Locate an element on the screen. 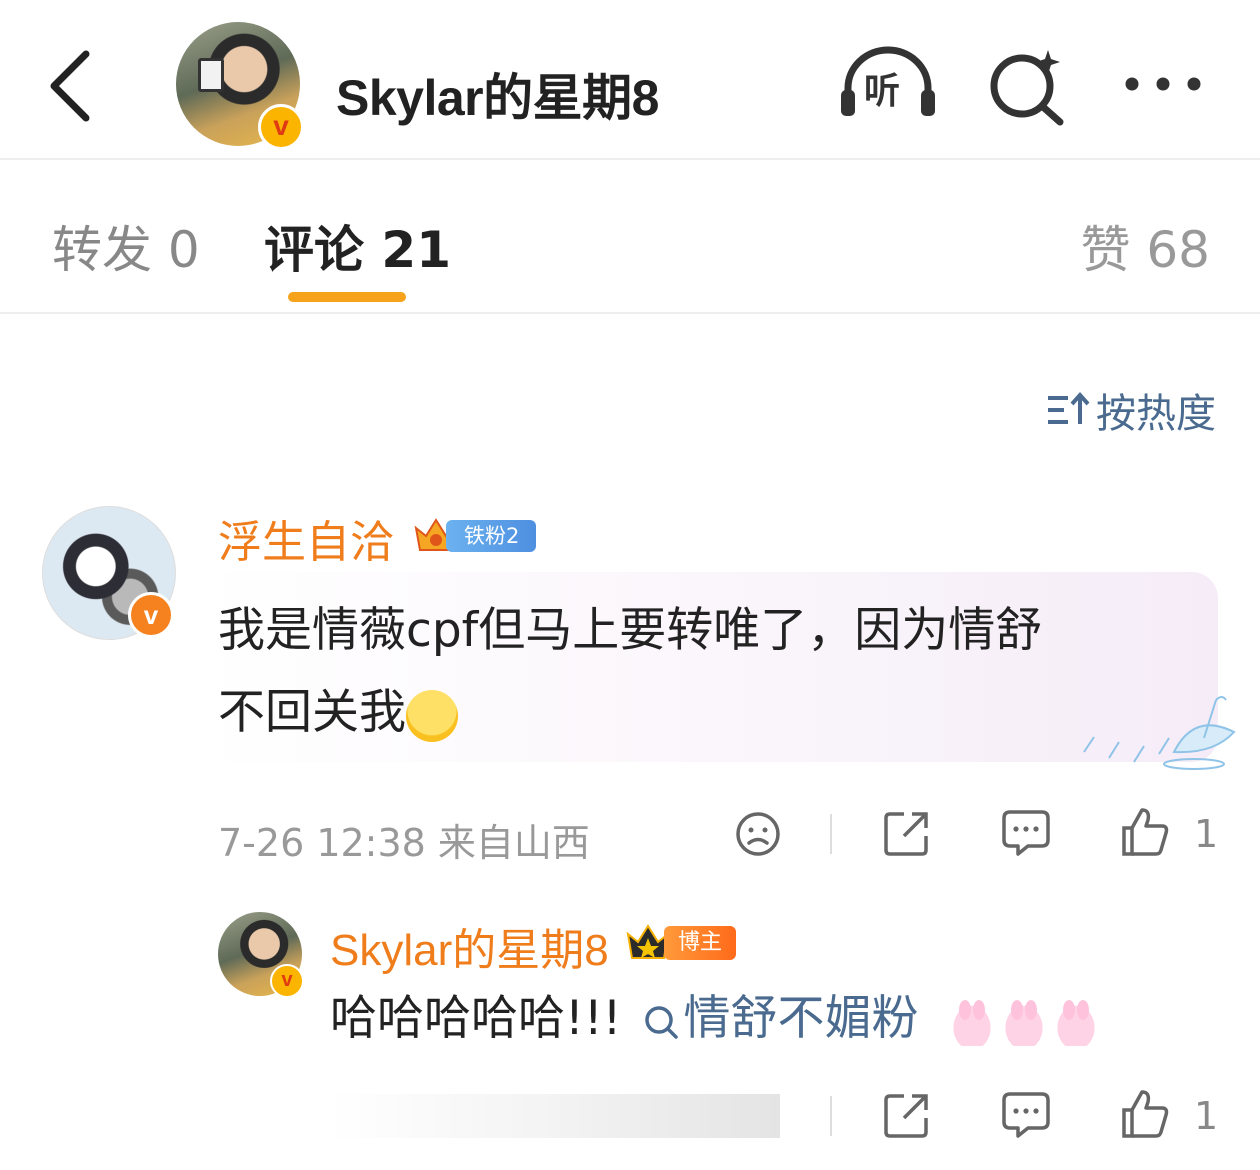 The height and width of the screenshot is (1170, 1260). reply-share-button is located at coordinates (907, 1115).